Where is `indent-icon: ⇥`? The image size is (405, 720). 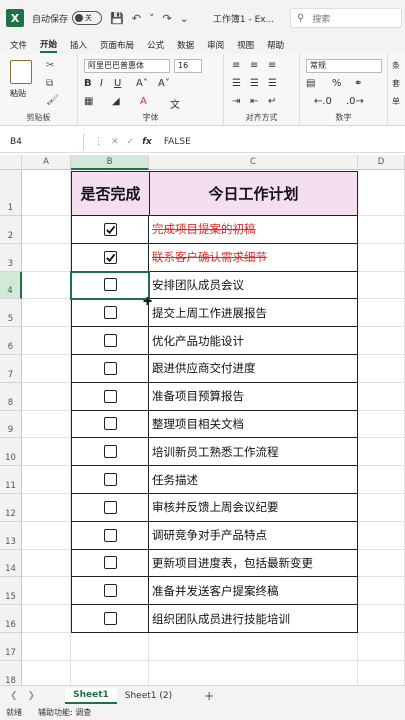
indent-icon: ⇥ is located at coordinates (236, 101).